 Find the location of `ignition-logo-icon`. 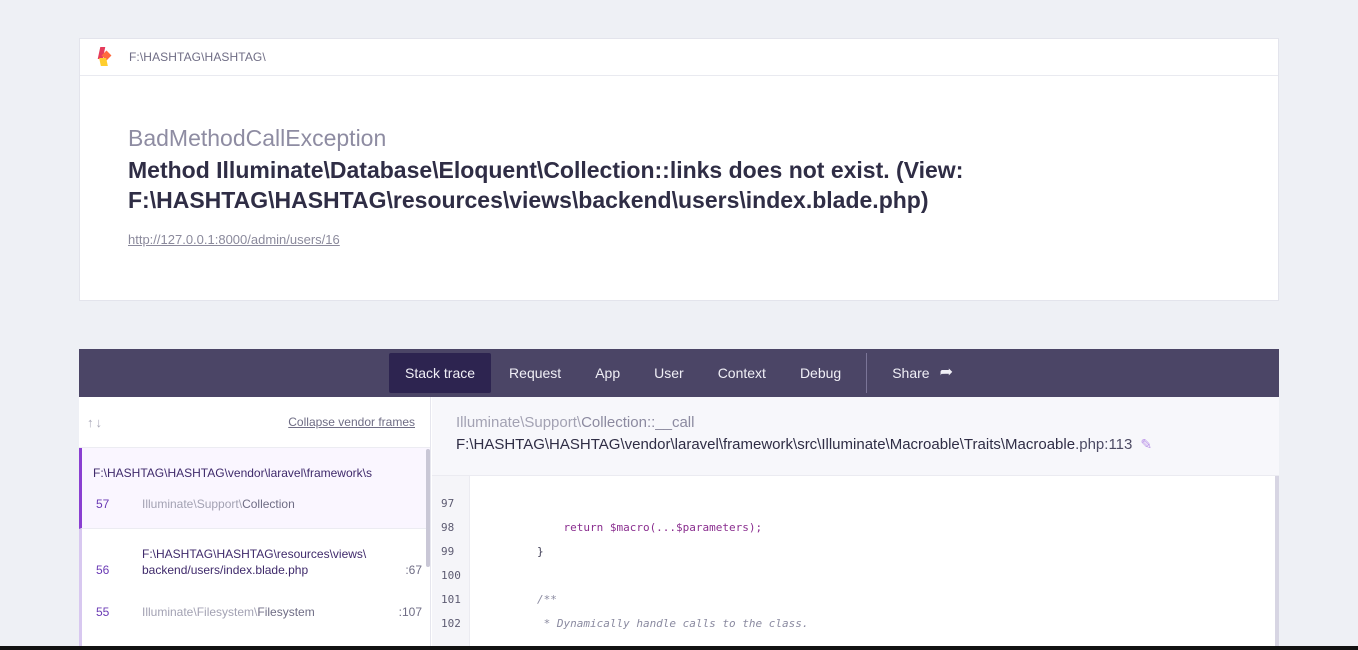

ignition-logo-icon is located at coordinates (104, 57).